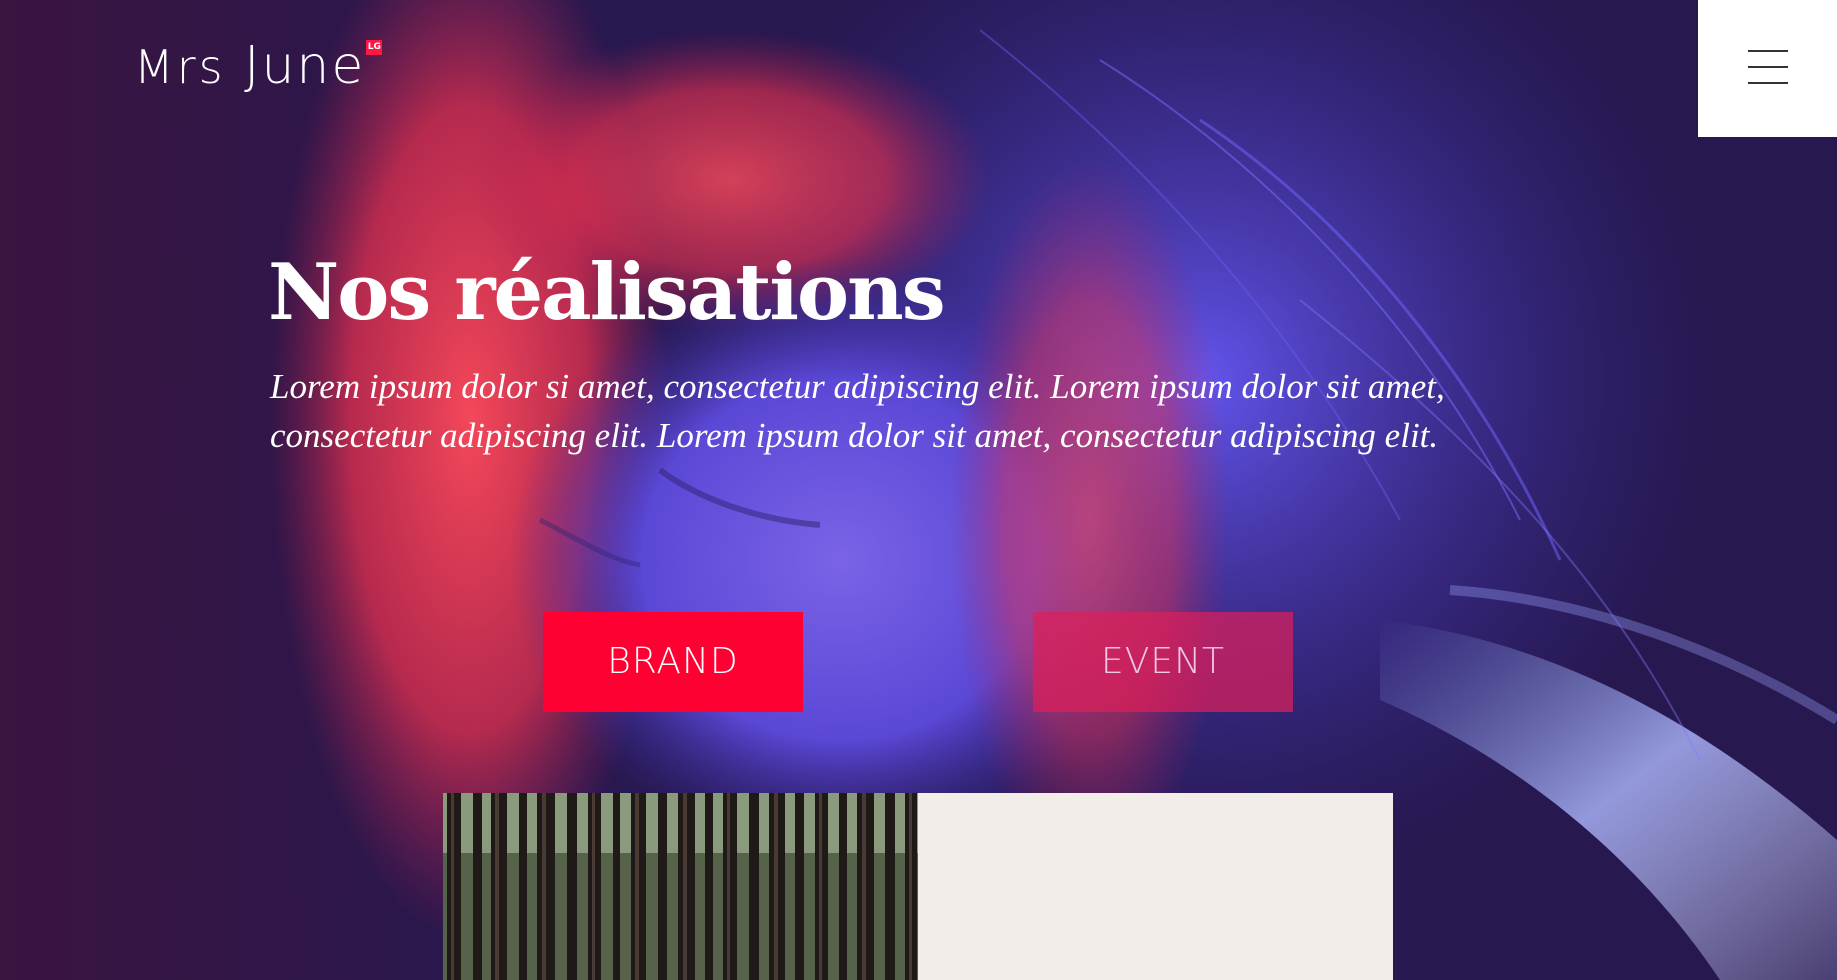 The width and height of the screenshot is (1837, 980). I want to click on event-filter-button: EVENT, so click(1163, 662).